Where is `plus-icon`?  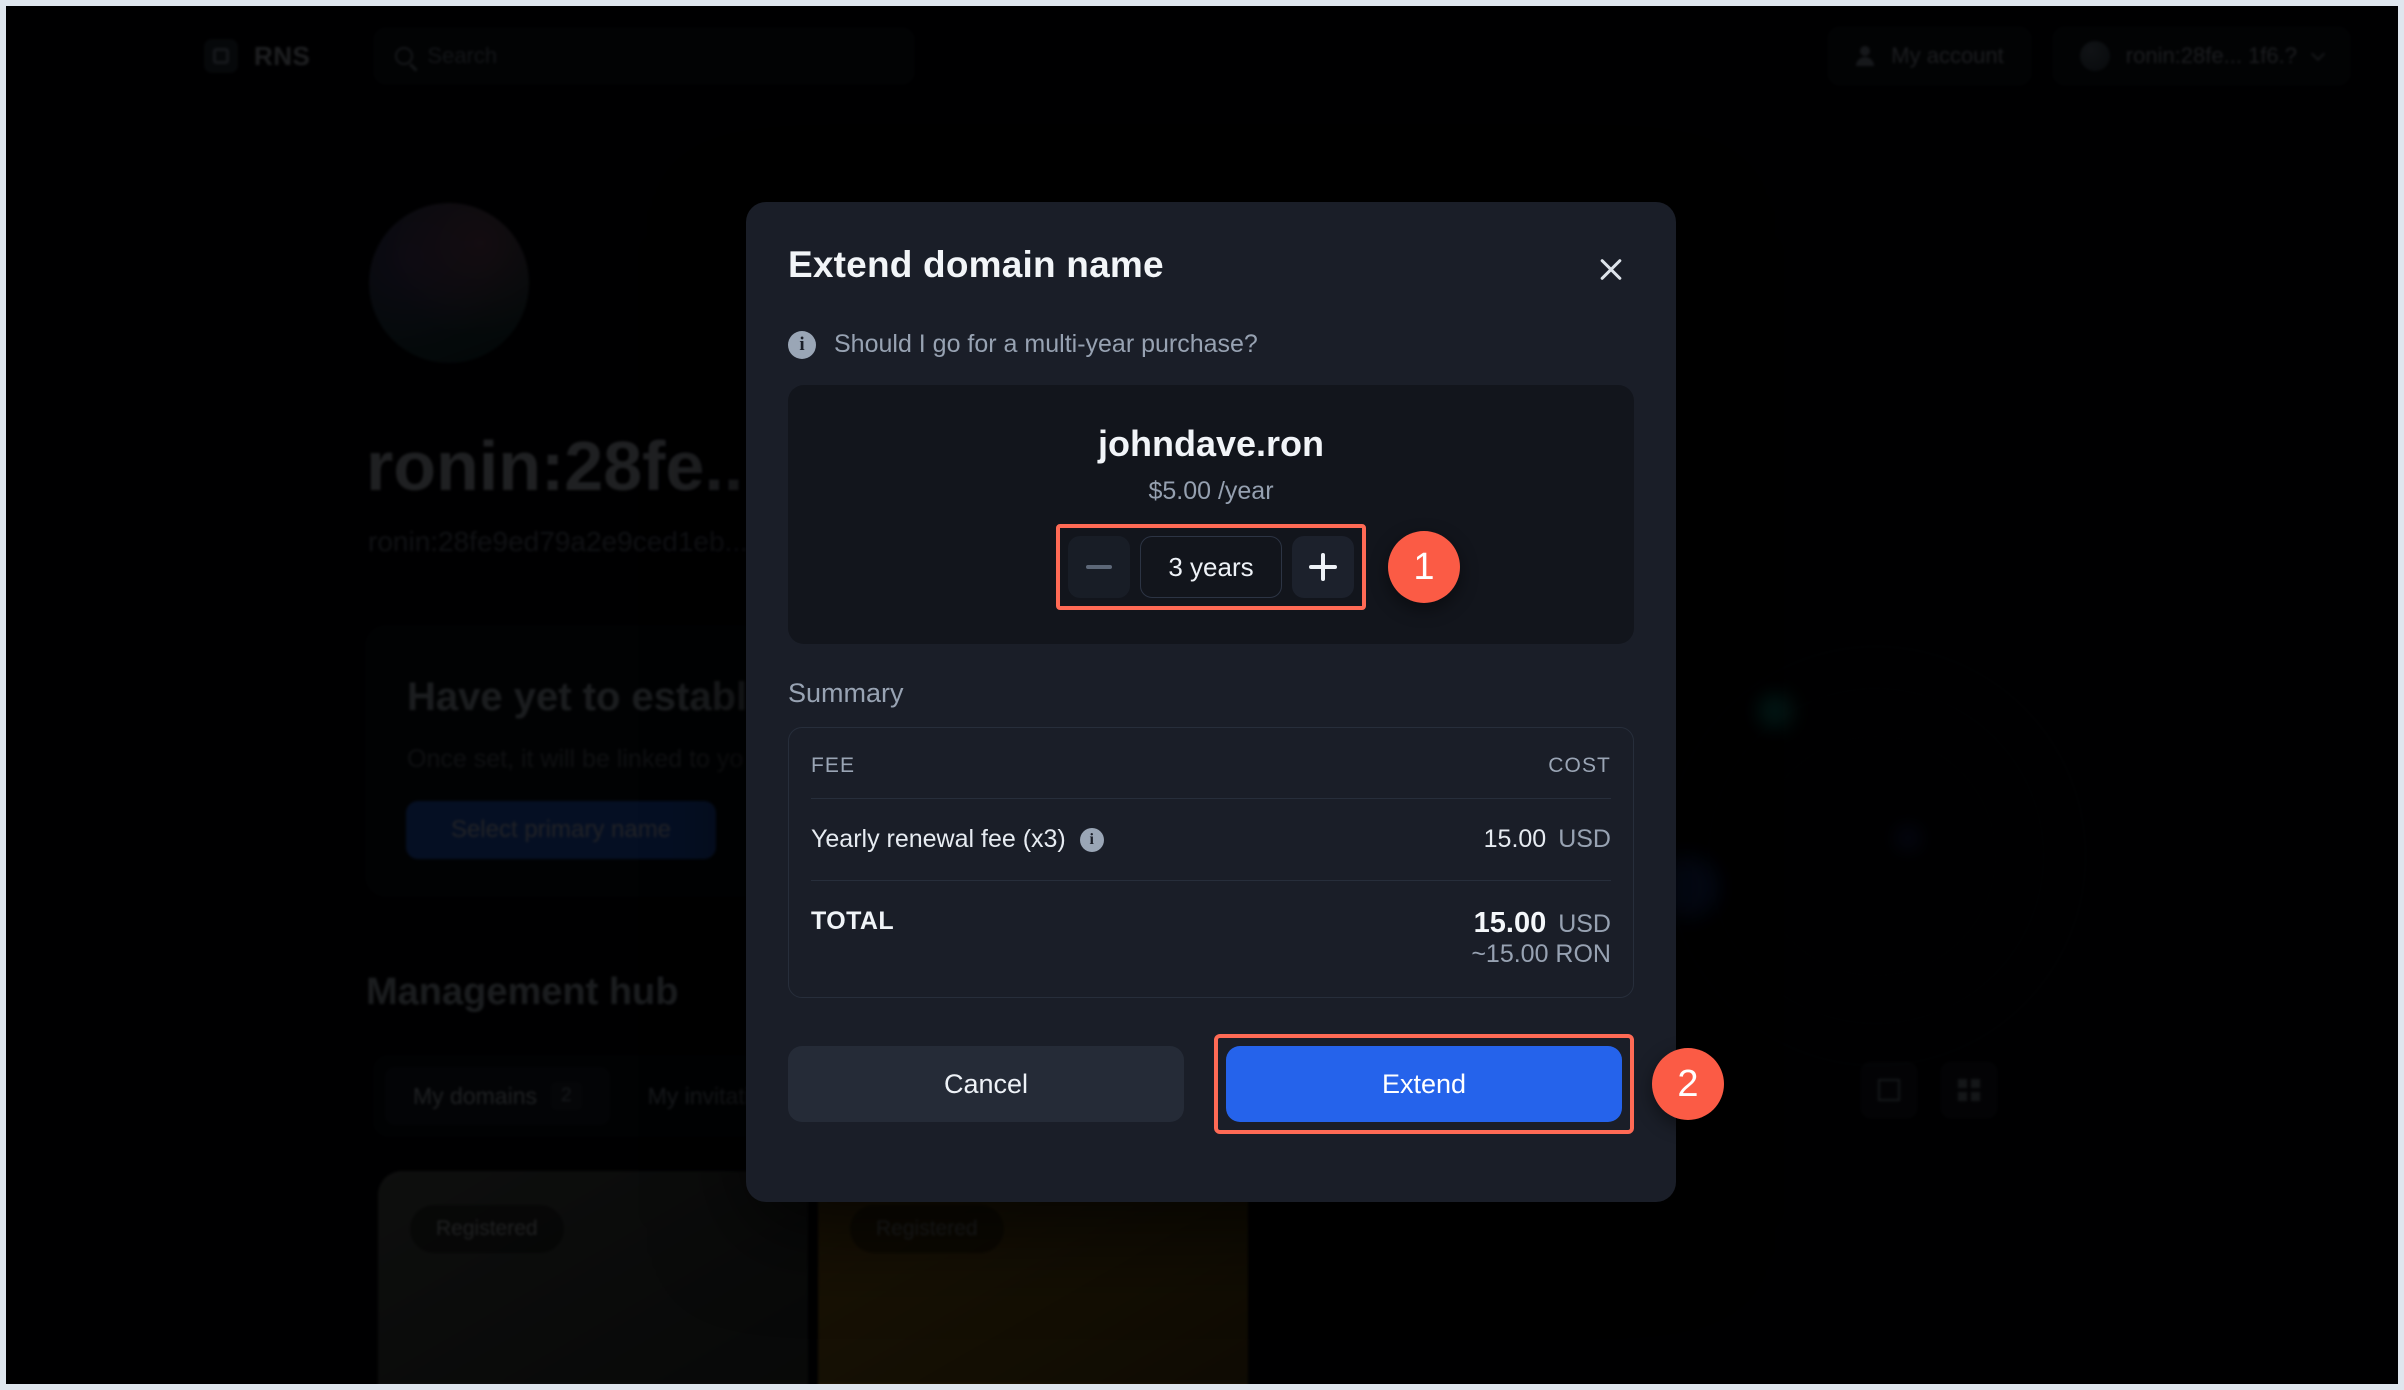 plus-icon is located at coordinates (1323, 567).